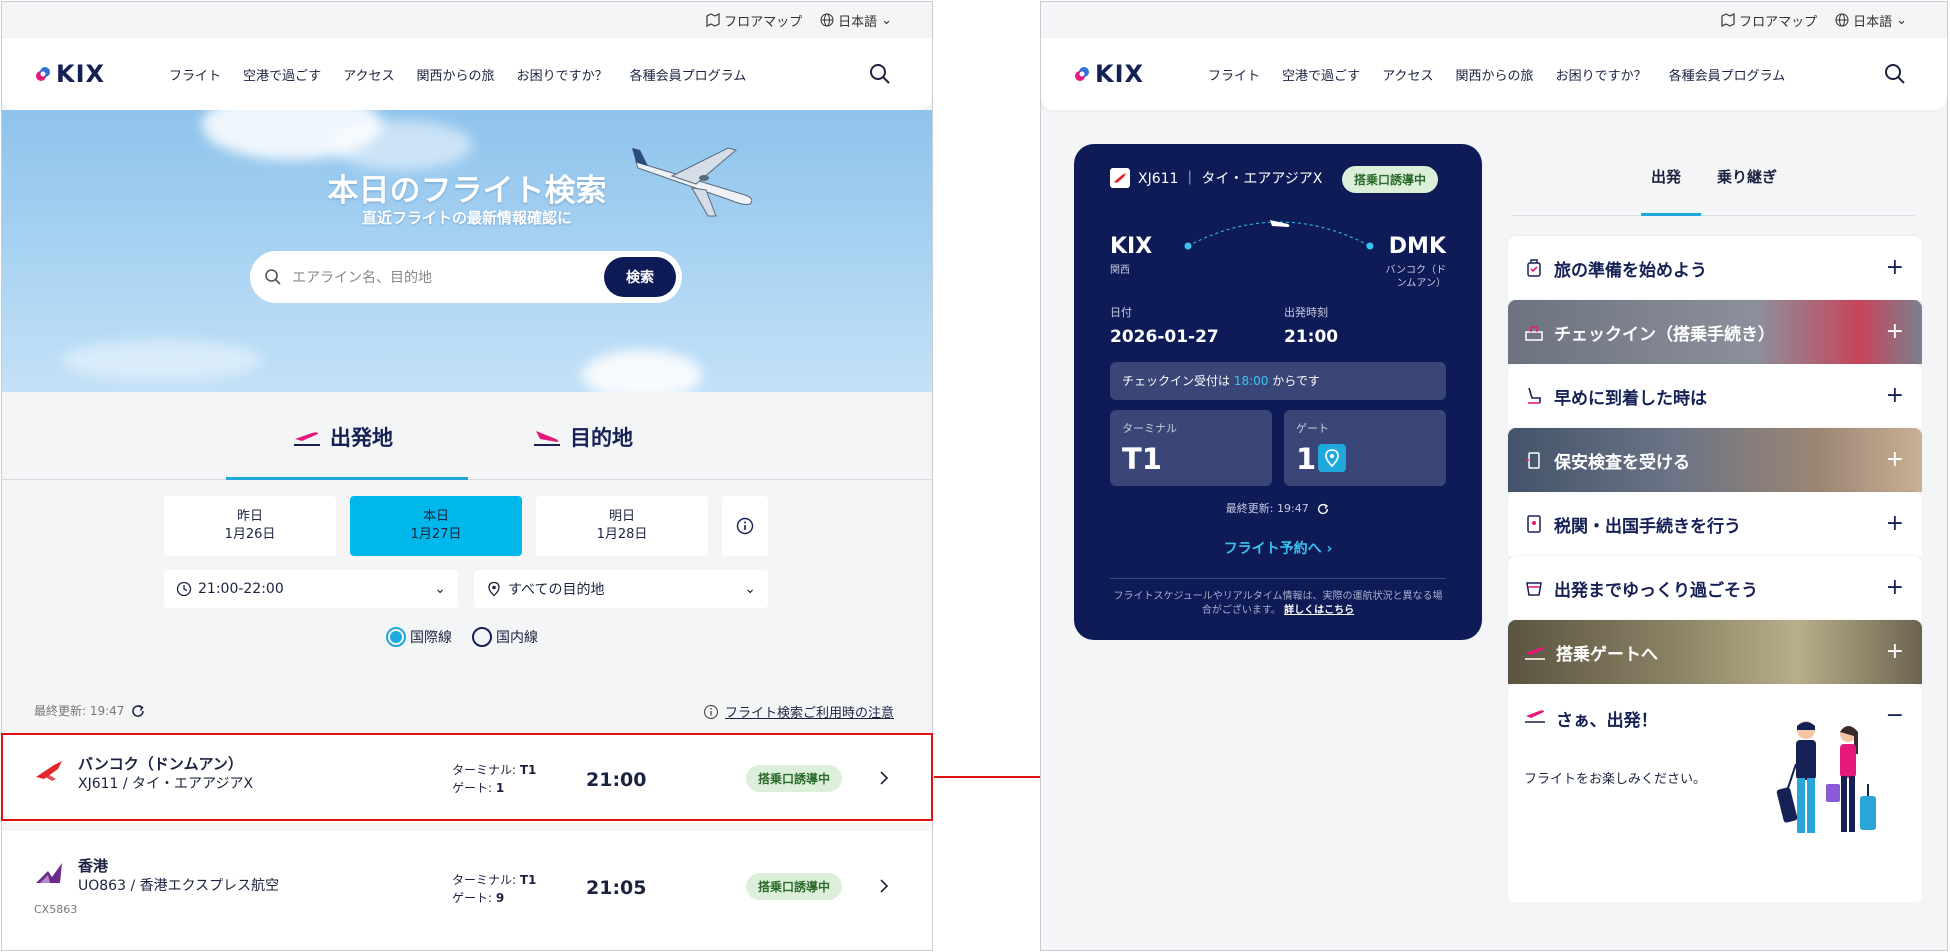 The height and width of the screenshot is (952, 1950). I want to click on last-updated: 最終更新: 19:47, so click(1278, 508).